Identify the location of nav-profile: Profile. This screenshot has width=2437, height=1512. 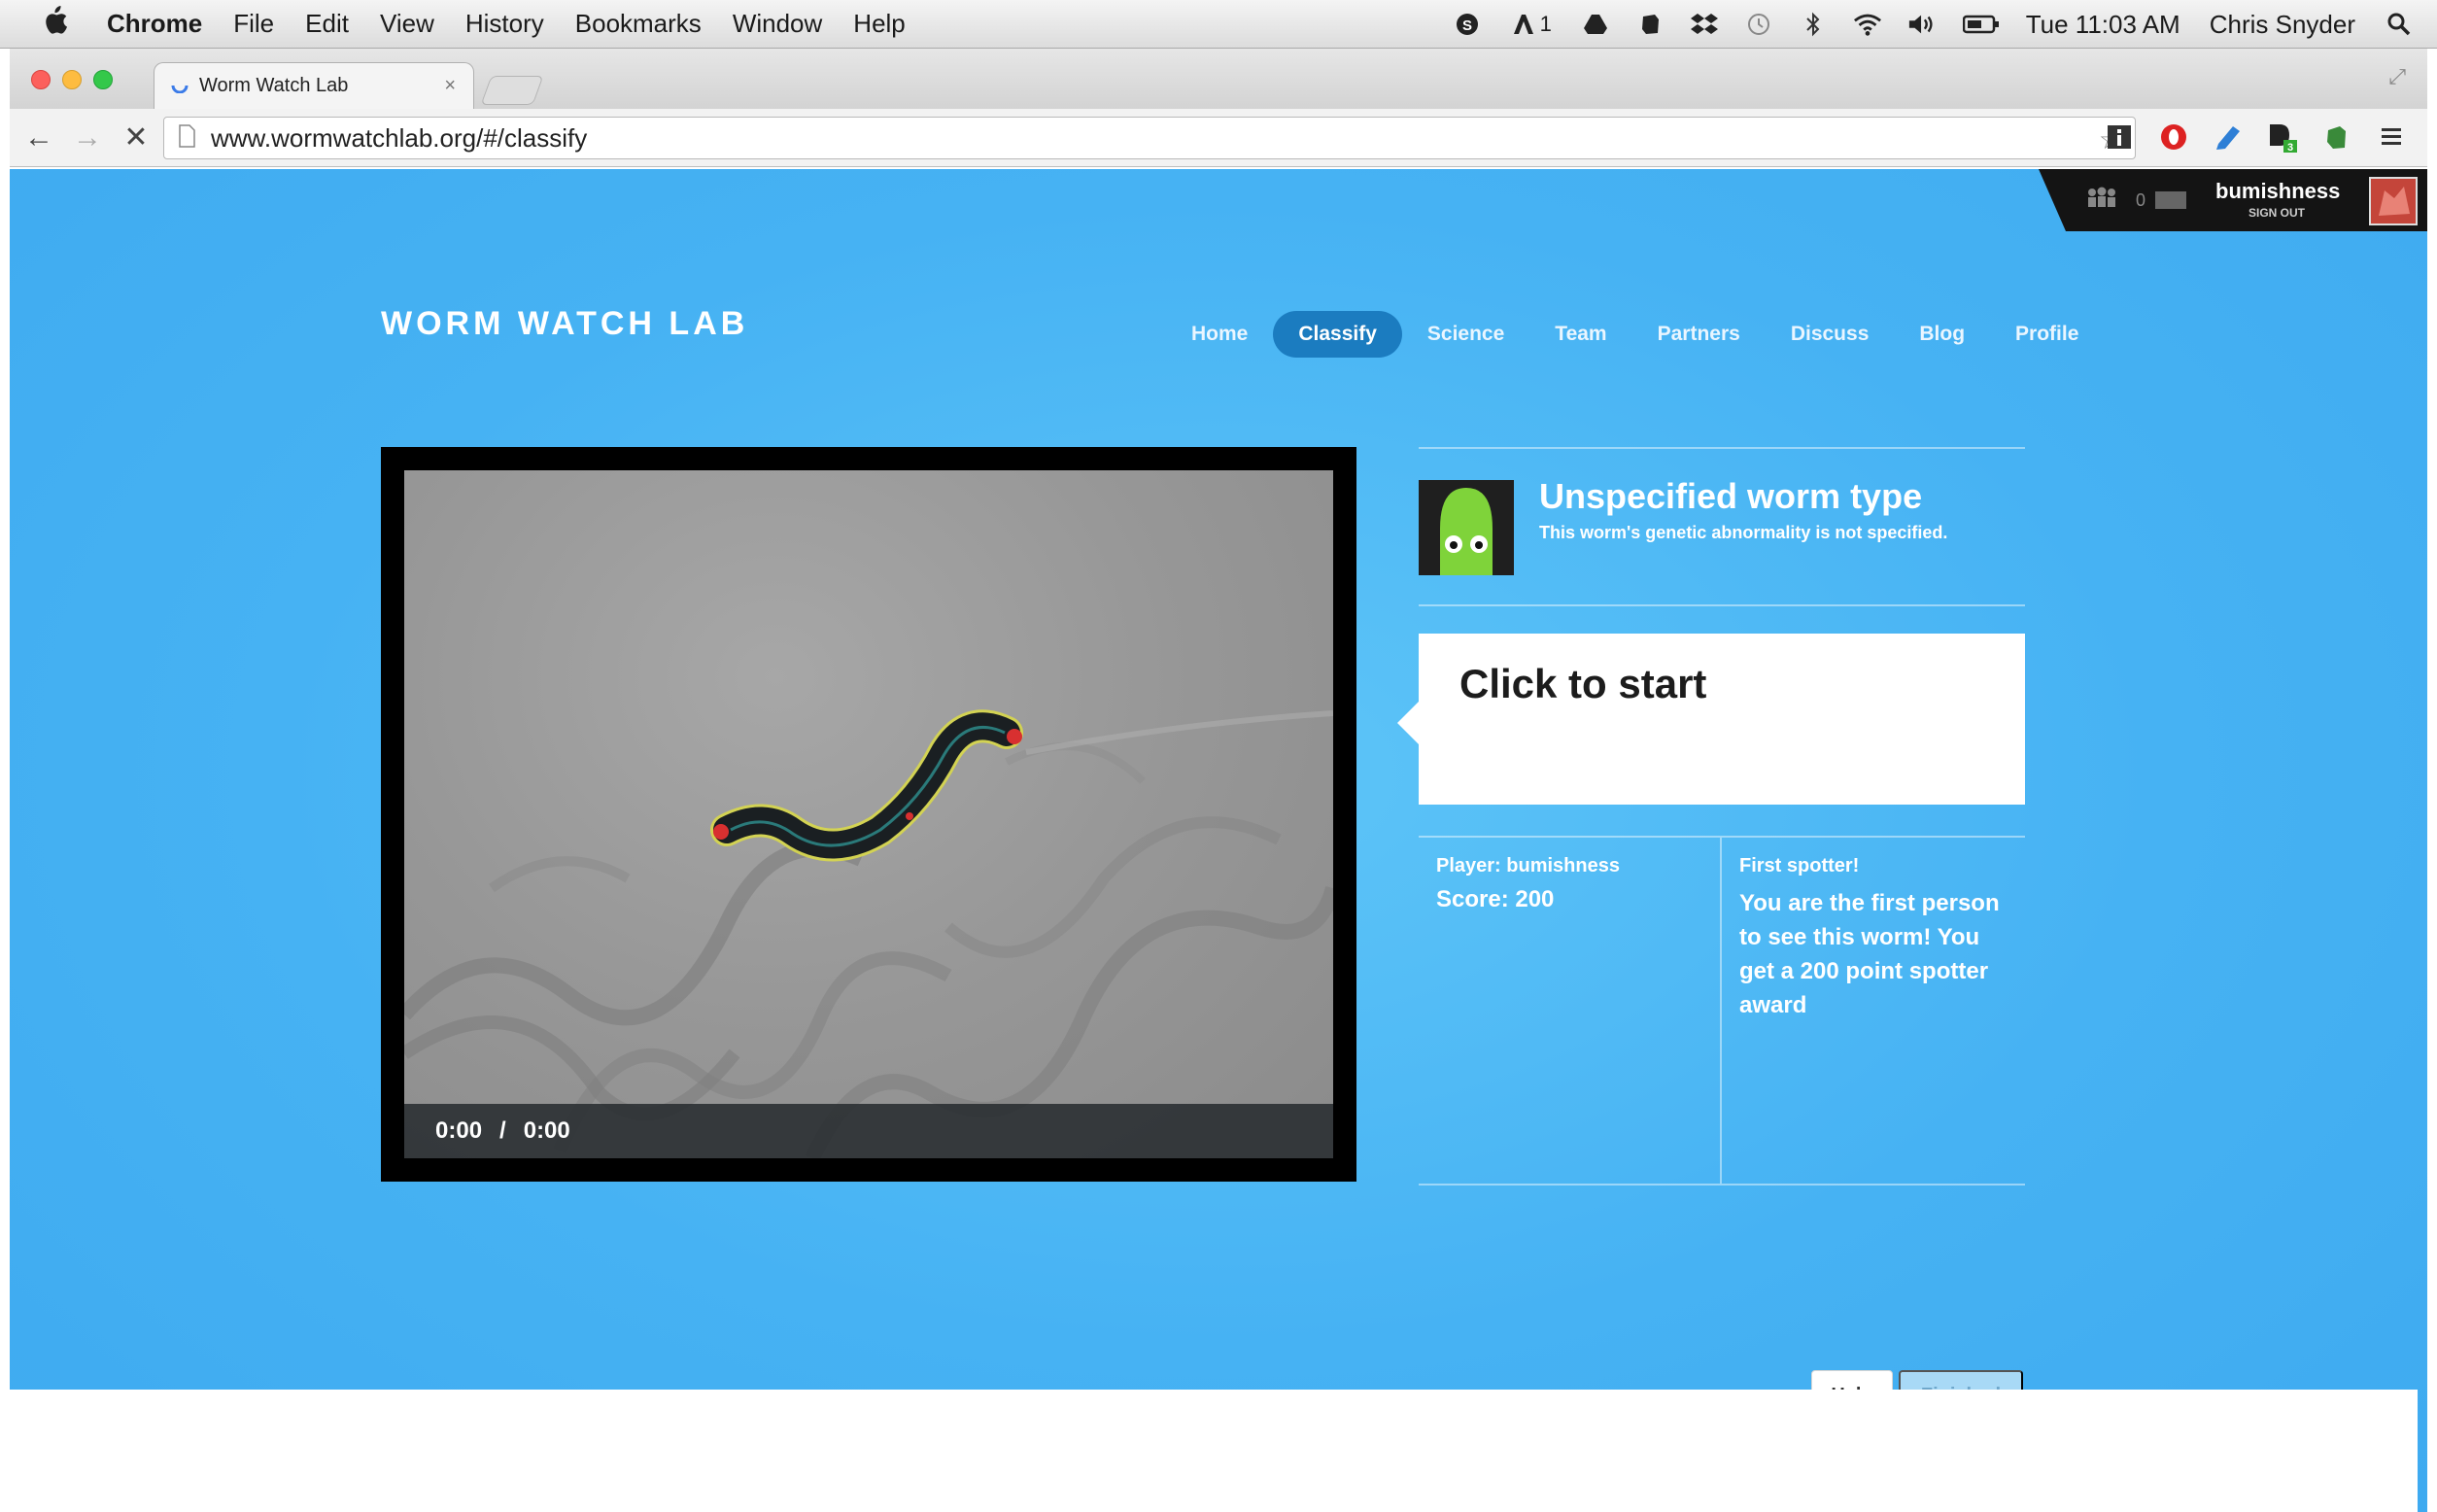
(2047, 334).